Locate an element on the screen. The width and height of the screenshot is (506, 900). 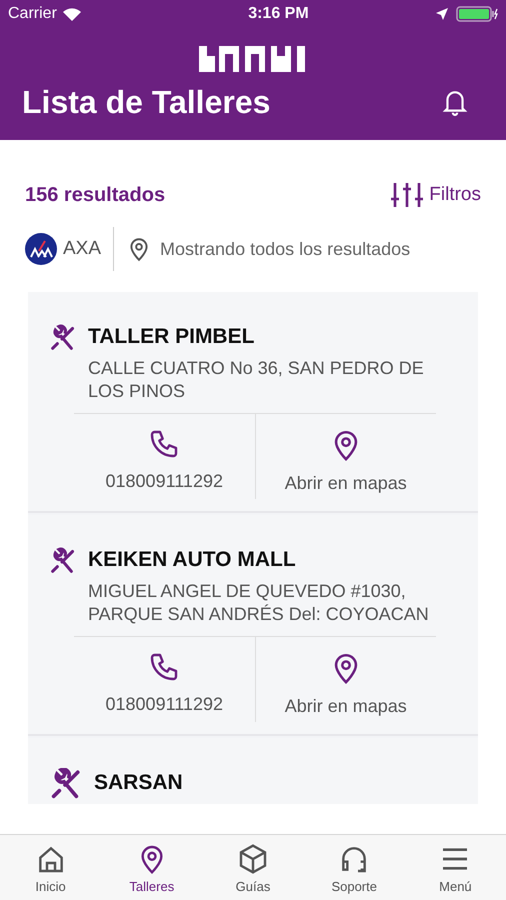
workshop-address: MIGUEL ANGEL DE QUEVEDO #1030, PARQUE SAN ANDRÉS Del: COYOACAN is located at coordinates (259, 603).